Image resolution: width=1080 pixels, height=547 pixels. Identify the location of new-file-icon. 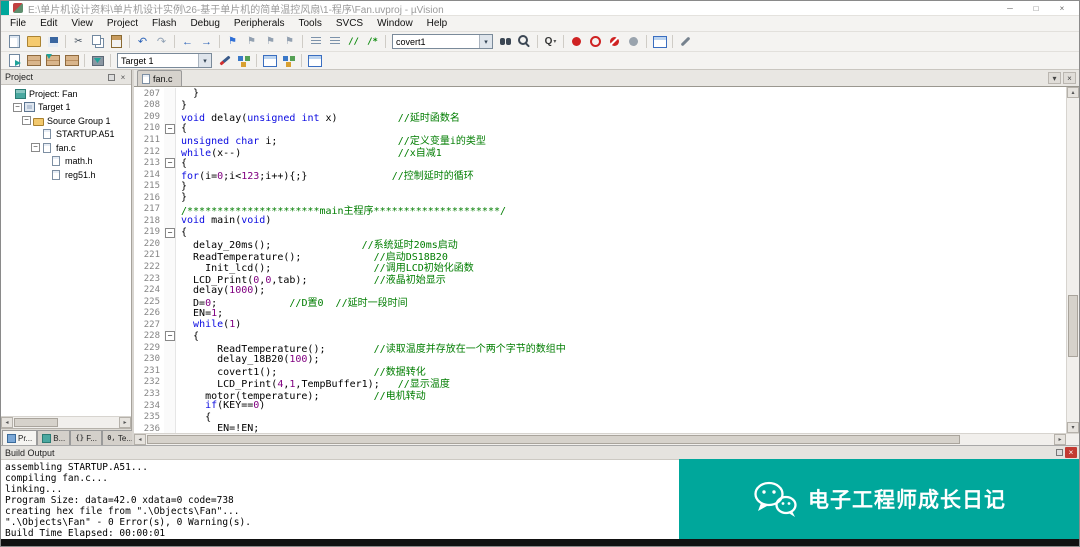
(14, 41).